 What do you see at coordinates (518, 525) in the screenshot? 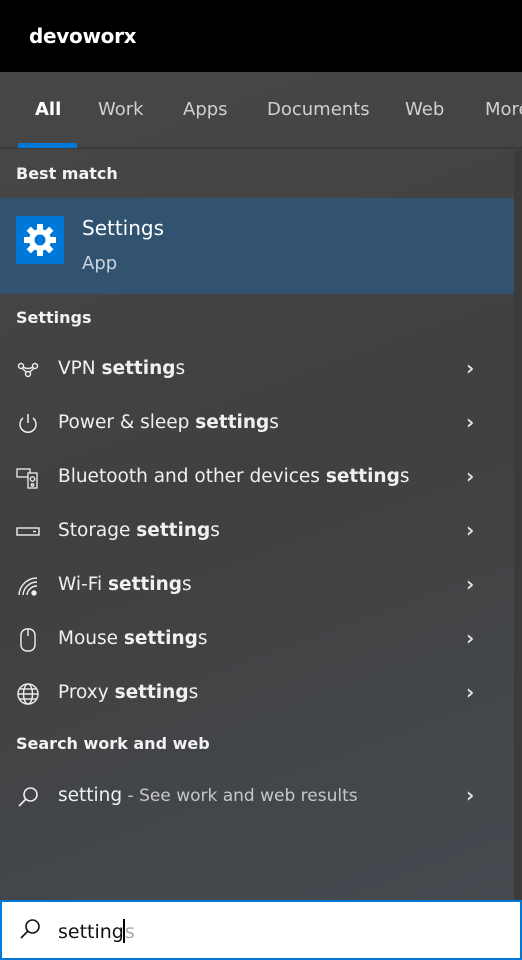
I see `scrollbar` at bounding box center [518, 525].